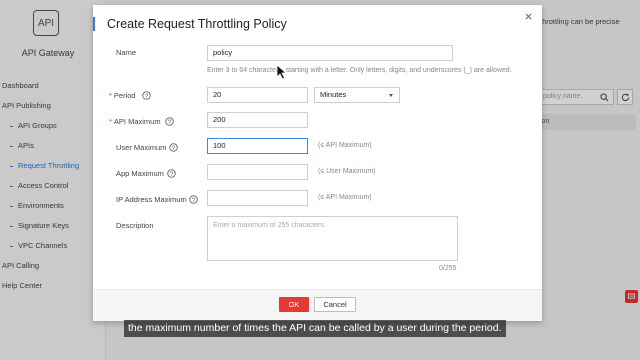 Image resolution: width=640 pixels, height=360 pixels. Describe the element at coordinates (281, 72) in the screenshot. I see `mouse-cursor-icon` at that location.